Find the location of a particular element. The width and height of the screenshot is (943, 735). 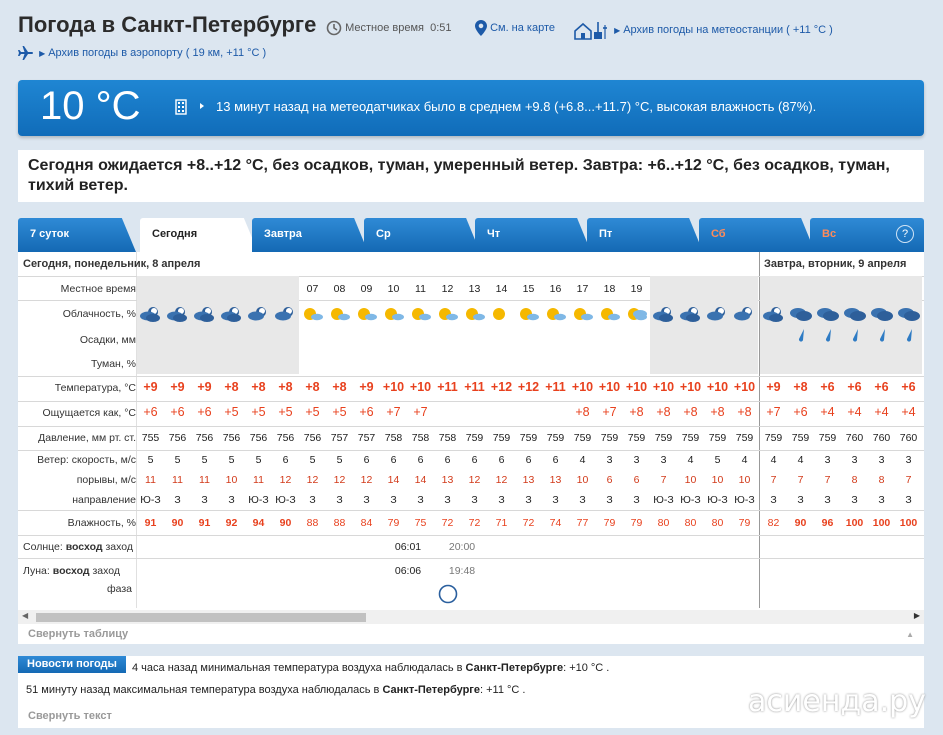

building-icon is located at coordinates (189, 107).